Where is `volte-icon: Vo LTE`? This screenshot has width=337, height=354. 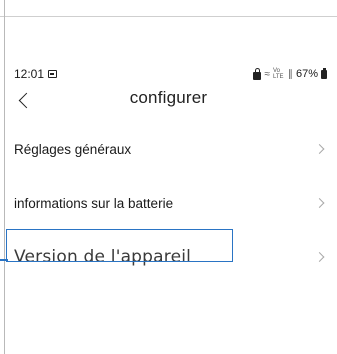
volte-icon: Vo LTE is located at coordinates (278, 74).